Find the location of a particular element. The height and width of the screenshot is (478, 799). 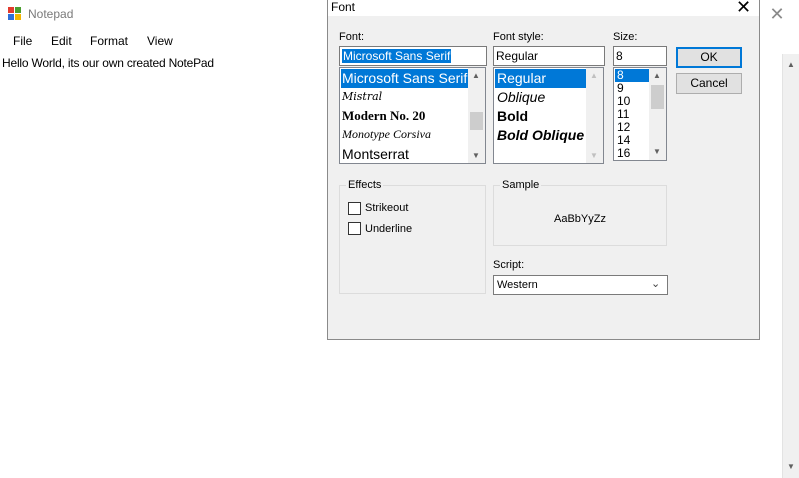

cancel-button: Cancel is located at coordinates (709, 83).